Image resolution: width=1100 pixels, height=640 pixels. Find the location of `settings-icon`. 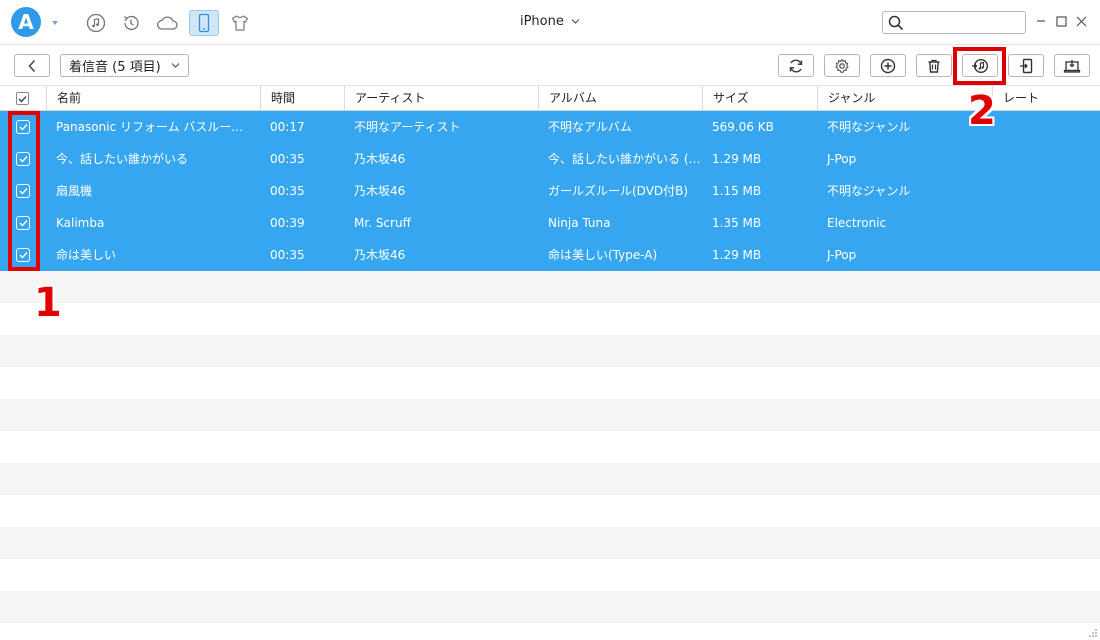

settings-icon is located at coordinates (842, 65).